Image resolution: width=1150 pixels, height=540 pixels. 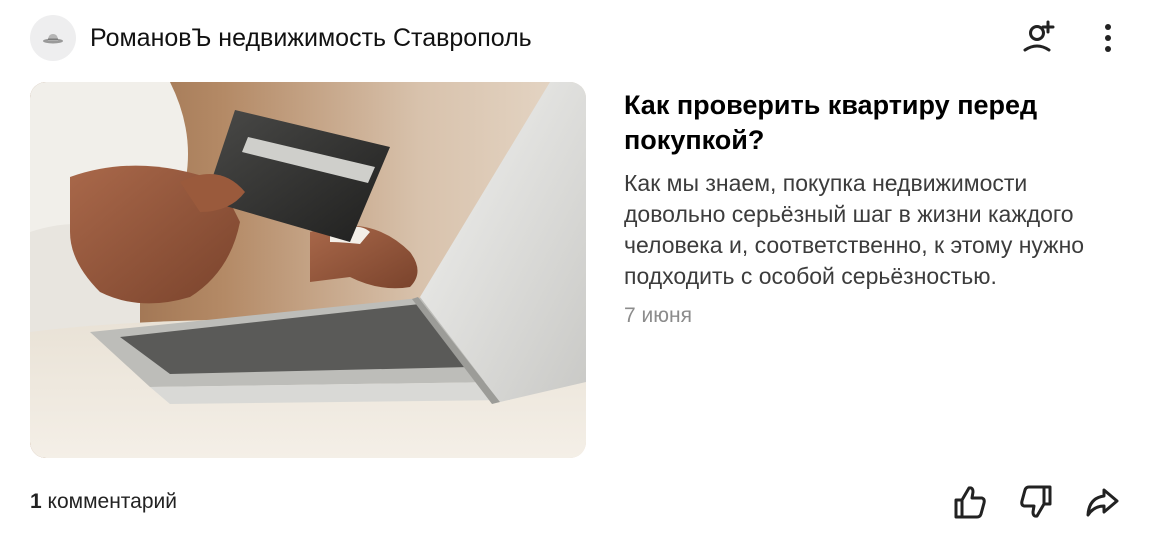 What do you see at coordinates (112, 501) in the screenshot?
I see `comments-label: комментарий` at bounding box center [112, 501].